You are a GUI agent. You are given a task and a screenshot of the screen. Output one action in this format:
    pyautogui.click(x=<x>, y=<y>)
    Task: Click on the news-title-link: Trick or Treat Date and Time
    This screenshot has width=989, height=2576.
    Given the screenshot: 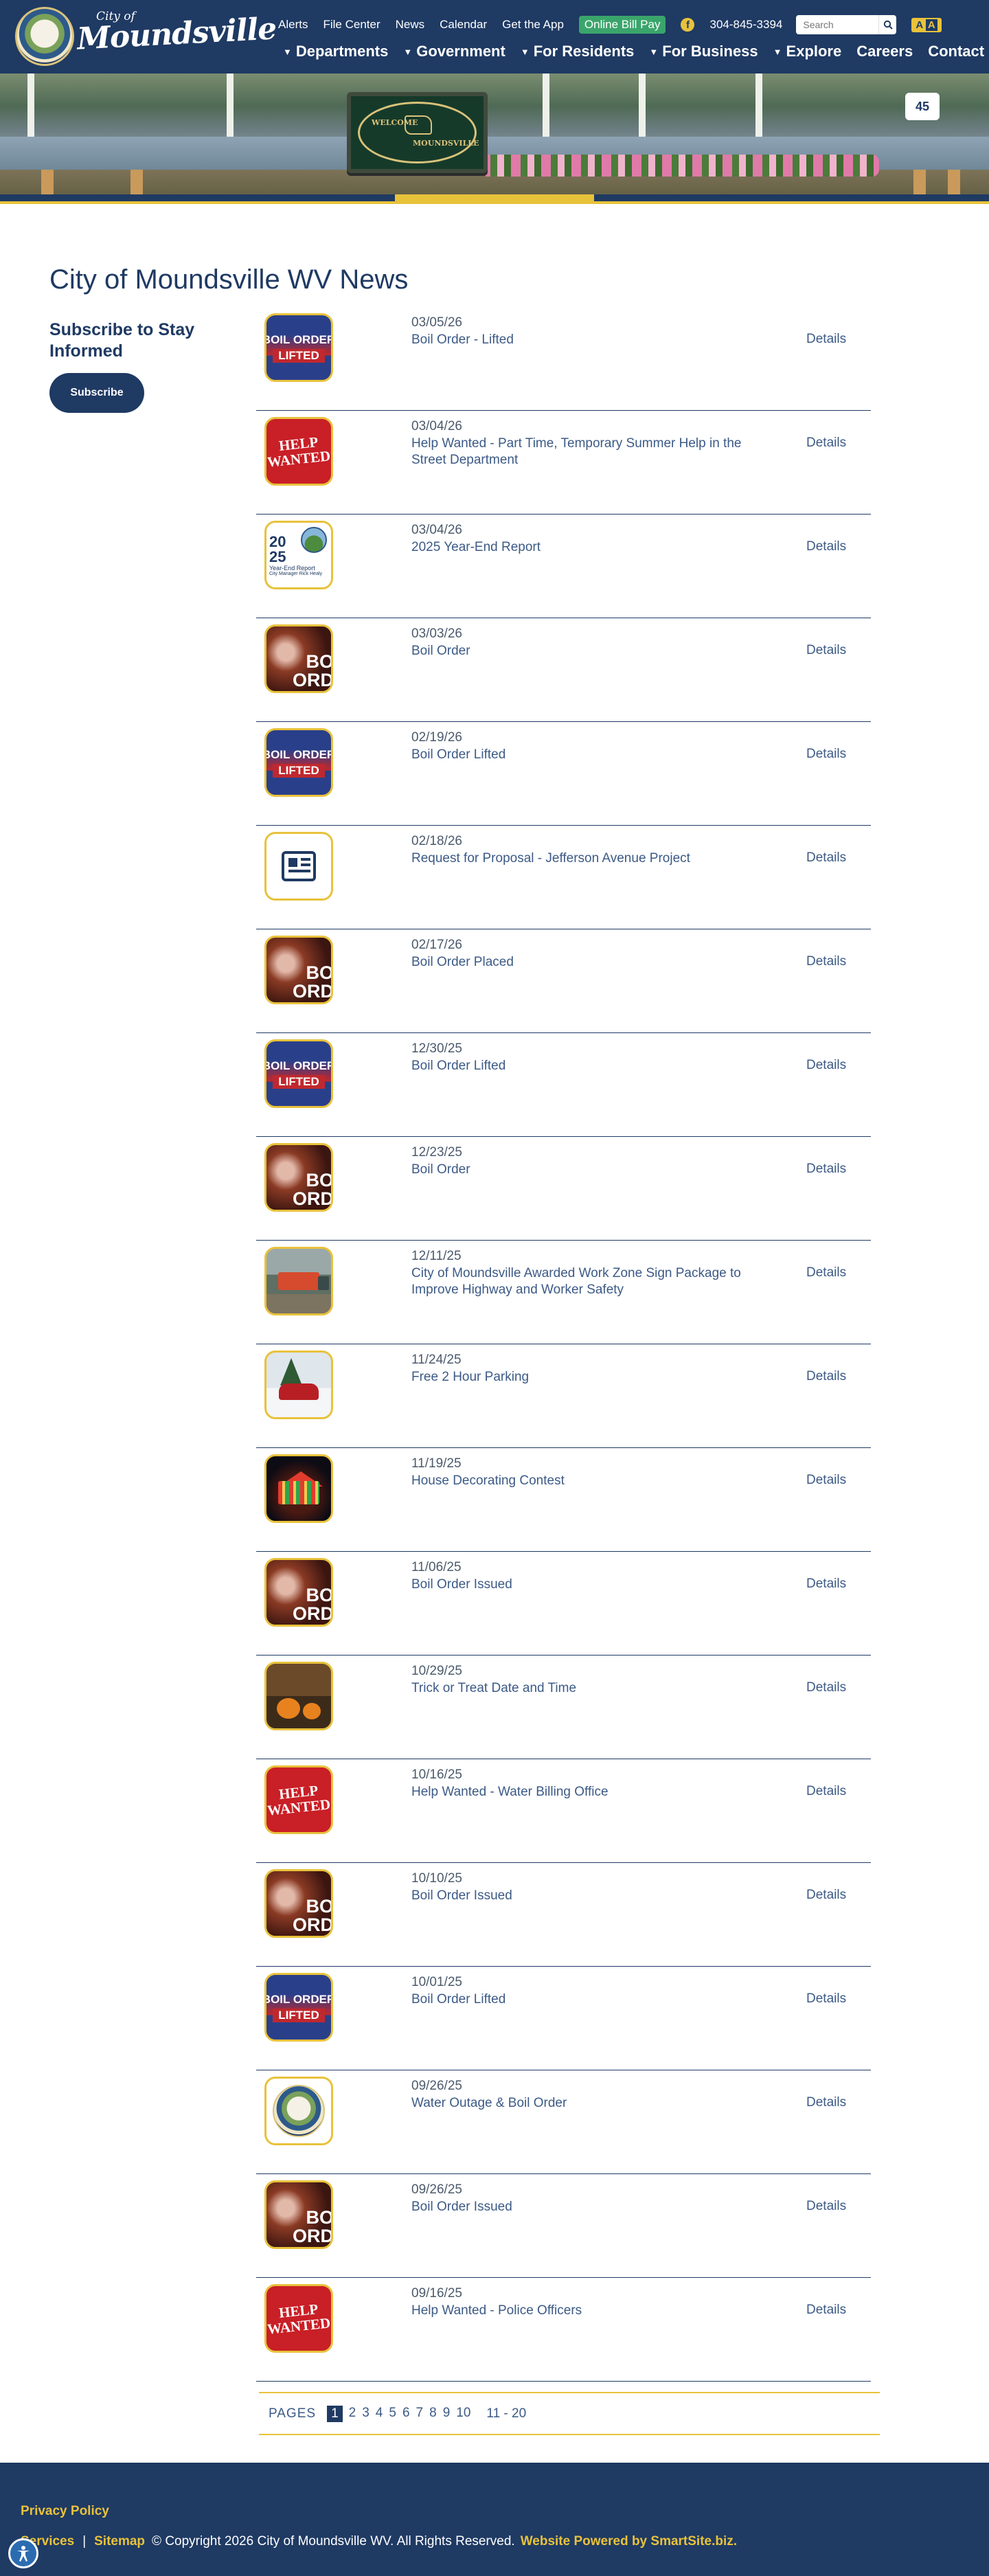 What is the action you would take?
    pyautogui.click(x=590, y=1688)
    